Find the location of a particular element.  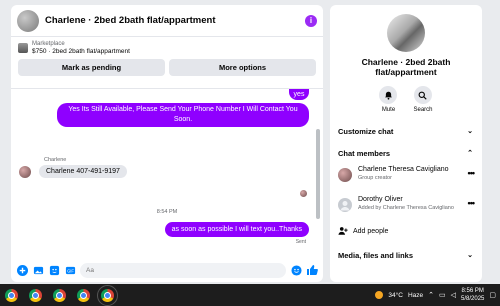

svg-text: GIF is located at coordinates (70, 270).